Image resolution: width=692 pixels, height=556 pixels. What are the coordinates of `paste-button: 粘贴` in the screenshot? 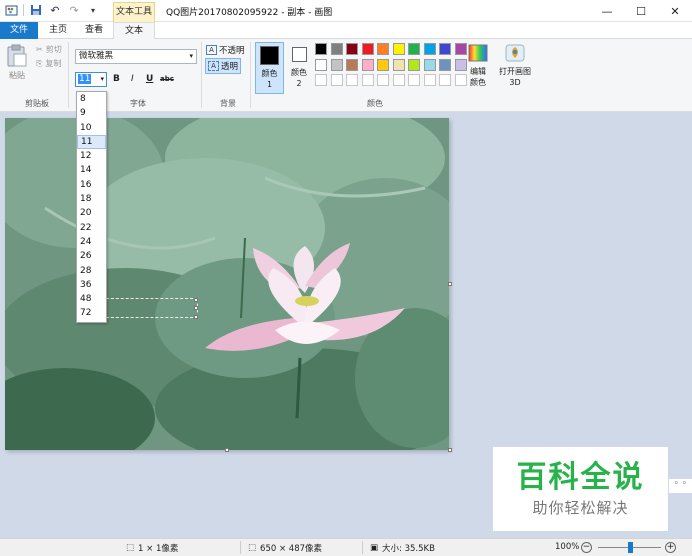 It's located at (17, 63).